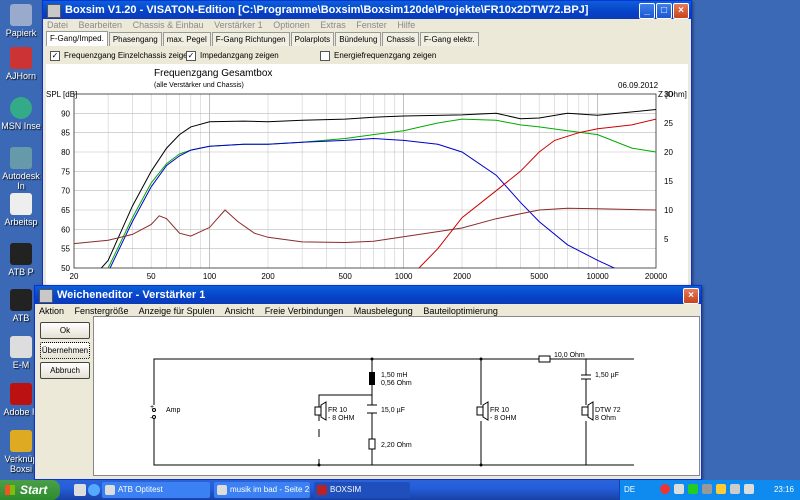  I want to click on speaker-fr10-b-icon, so click(482, 411).